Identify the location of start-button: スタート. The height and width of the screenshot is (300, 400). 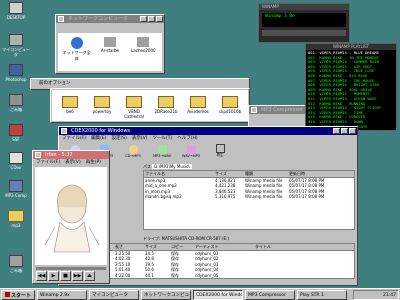
(18, 294).